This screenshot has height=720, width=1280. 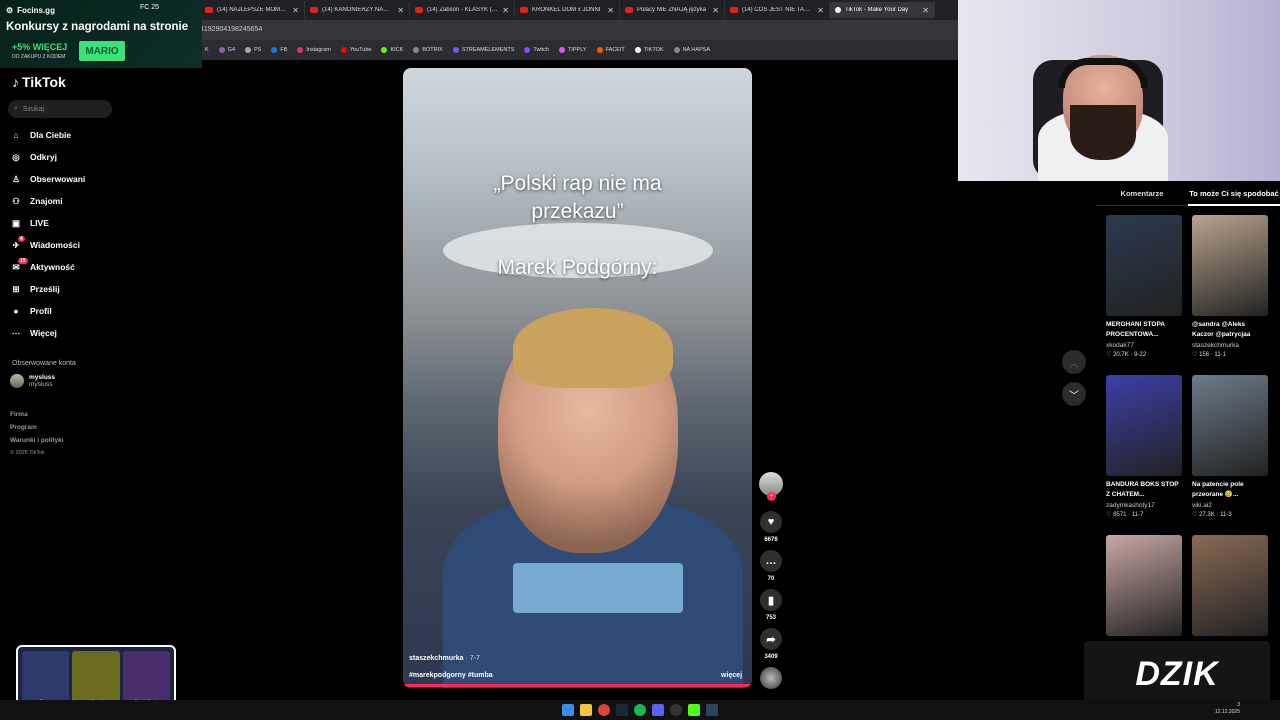 I want to click on windows-start-icon, so click(x=568, y=710).